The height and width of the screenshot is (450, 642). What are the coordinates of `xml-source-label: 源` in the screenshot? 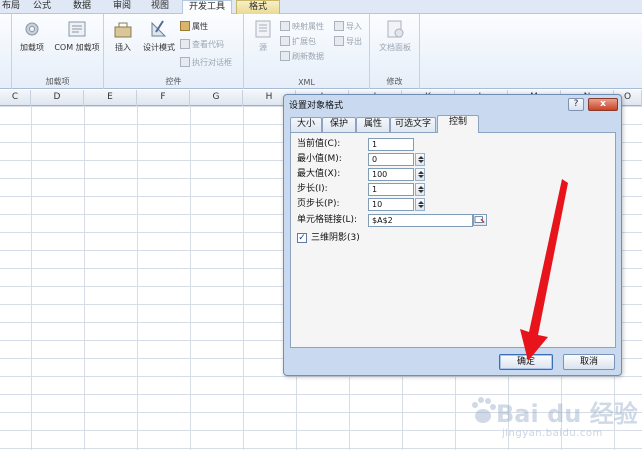 It's located at (263, 47).